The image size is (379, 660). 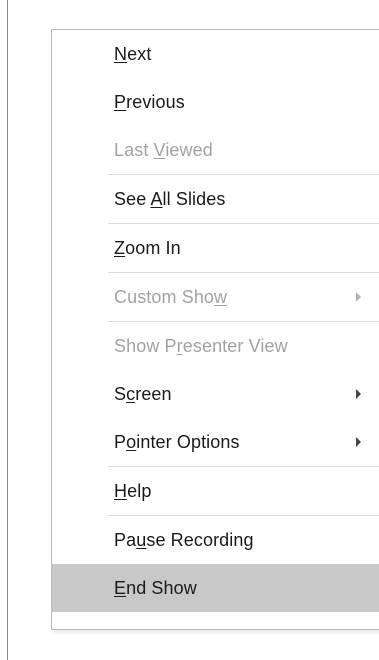 What do you see at coordinates (171, 296) in the screenshot?
I see `menu-item-label: Custom Show` at bounding box center [171, 296].